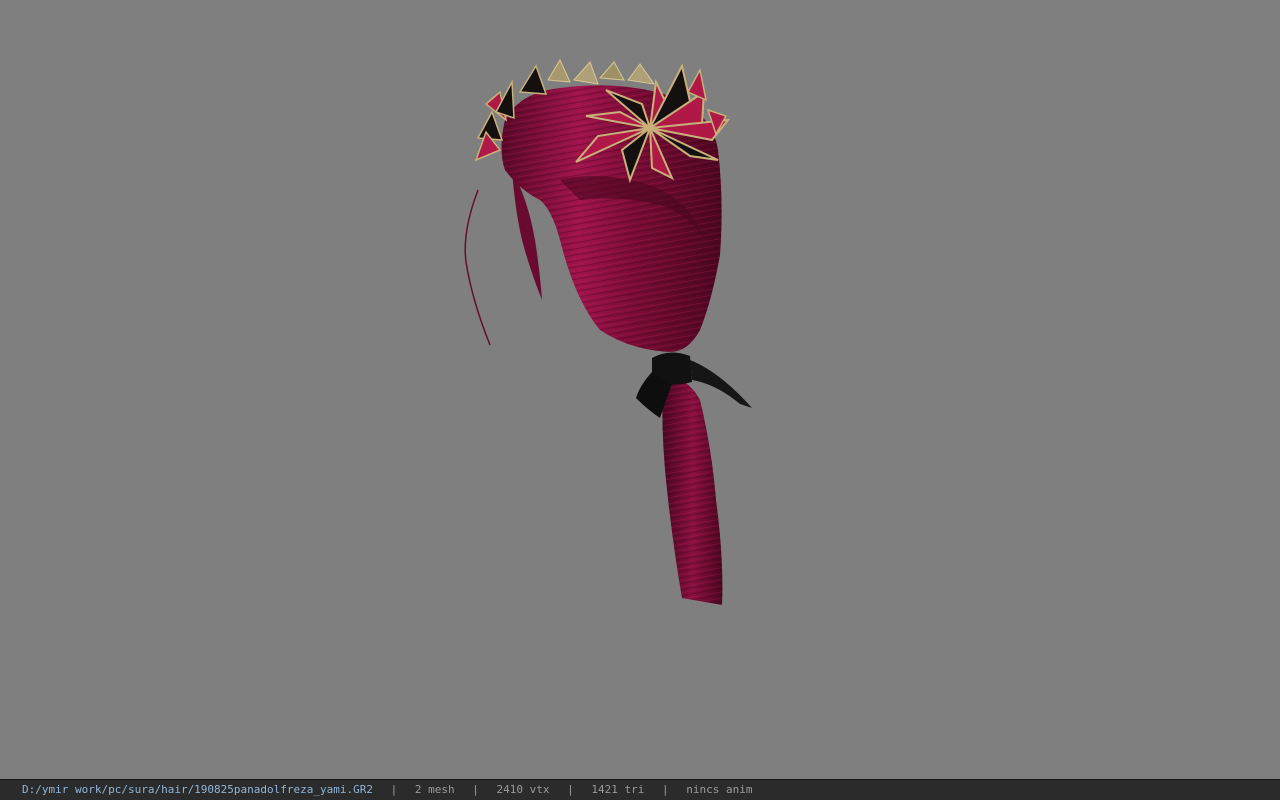 The height and width of the screenshot is (800, 1280). I want to click on mesh-count: 2 mesh, so click(434, 789).